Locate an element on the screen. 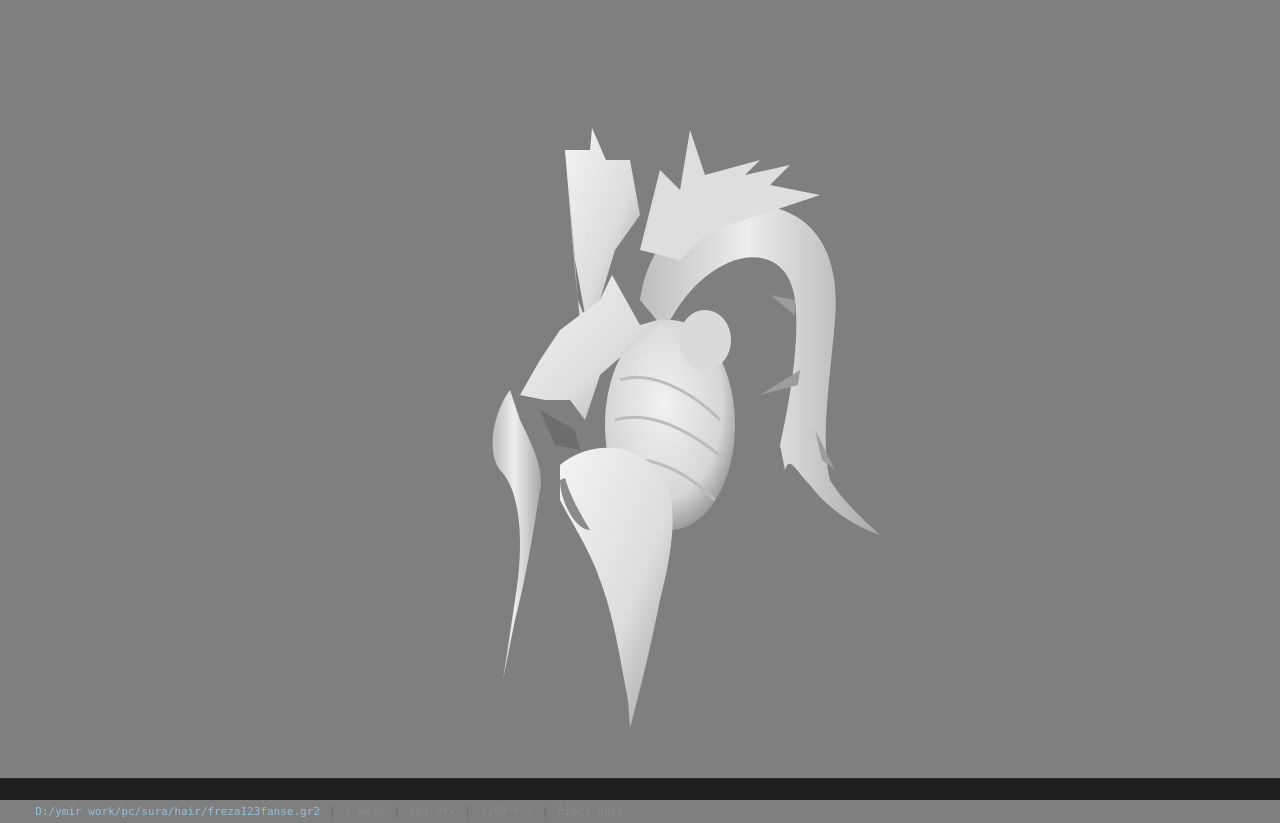 This screenshot has height=823, width=1280. vertex-count: 984 vtx is located at coordinates (432, 811).